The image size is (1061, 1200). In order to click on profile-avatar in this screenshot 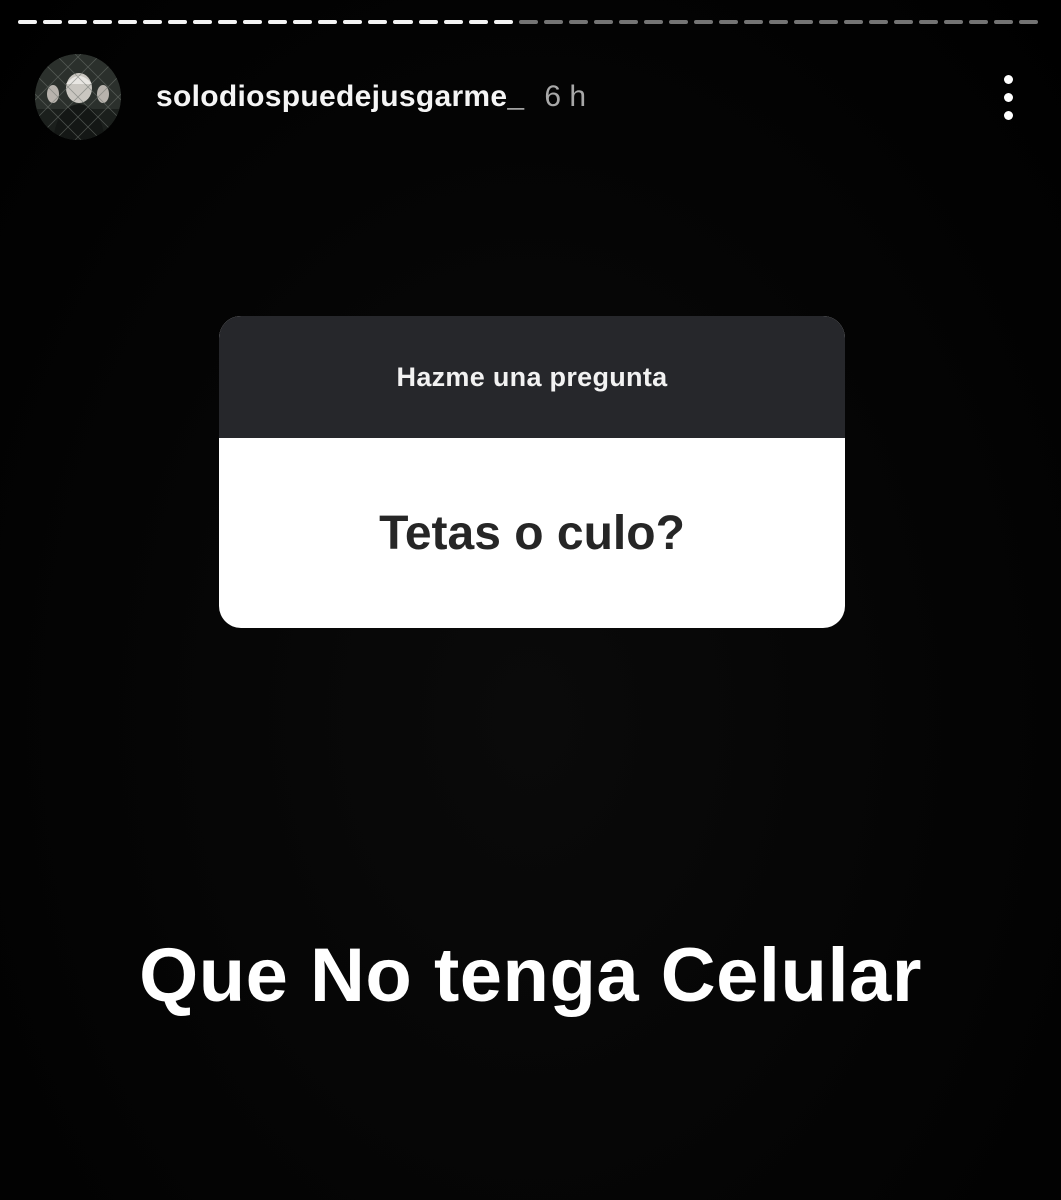, I will do `click(78, 97)`.